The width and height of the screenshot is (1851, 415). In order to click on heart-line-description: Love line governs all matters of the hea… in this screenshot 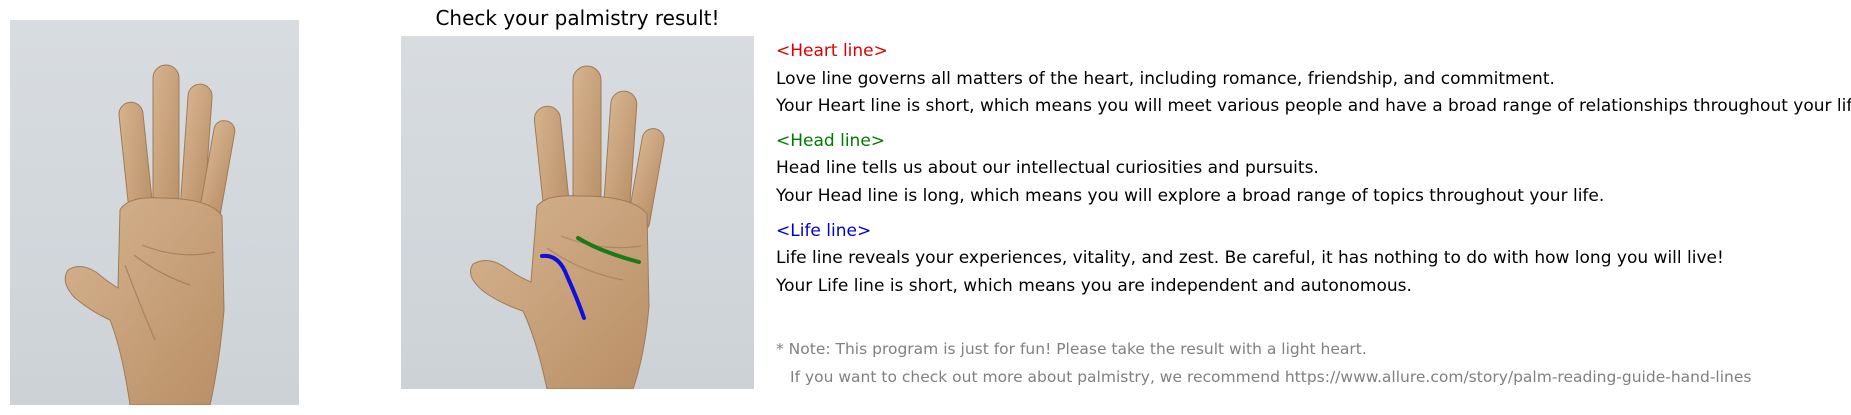, I will do `click(1165, 79)`.